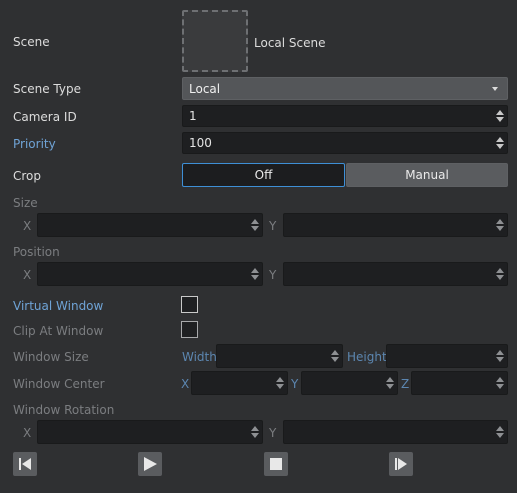 The width and height of the screenshot is (517, 493). What do you see at coordinates (500, 383) in the screenshot?
I see `window-center-z-spinner` at bounding box center [500, 383].